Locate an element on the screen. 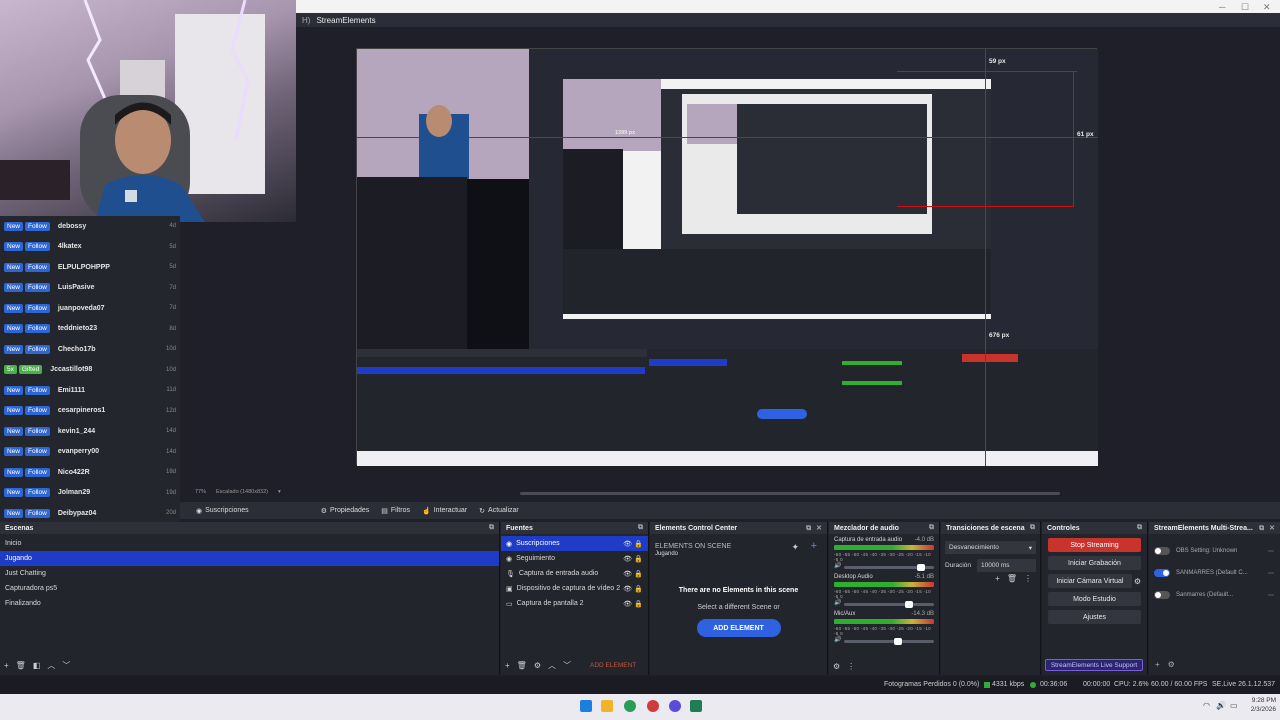  properties-button: ⚙ Propiedades is located at coordinates (345, 511).